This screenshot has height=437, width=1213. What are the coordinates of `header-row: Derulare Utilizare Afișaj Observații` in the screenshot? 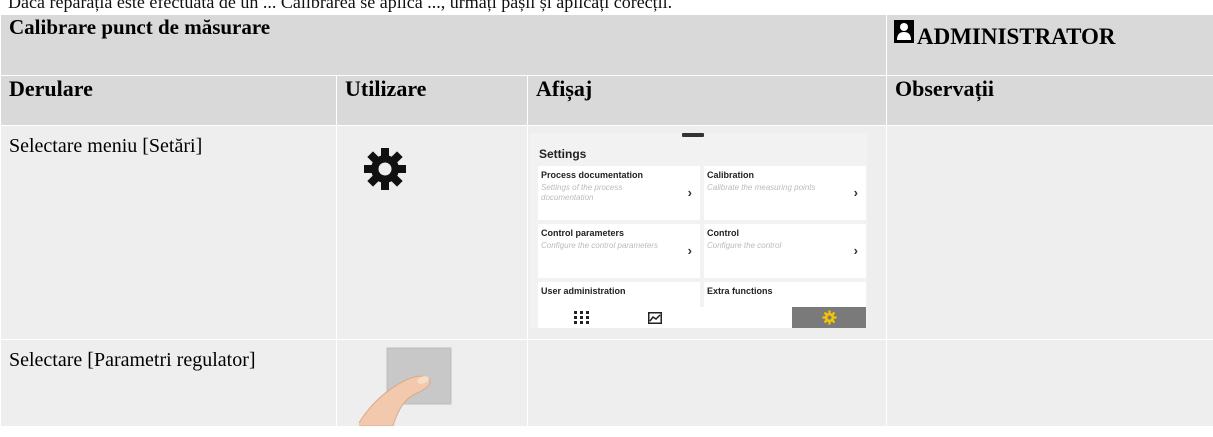 It's located at (606, 100).